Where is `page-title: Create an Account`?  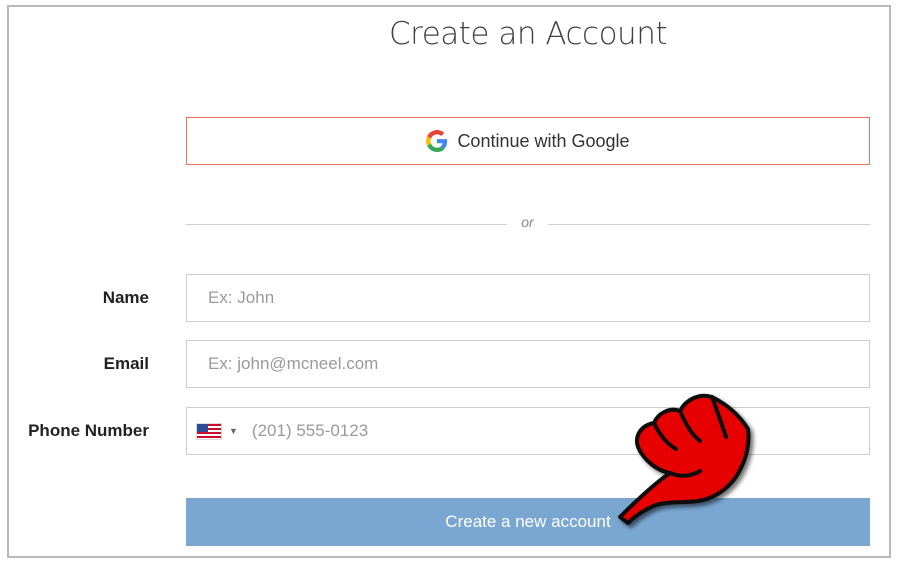 page-title: Create an Account is located at coordinates (528, 34).